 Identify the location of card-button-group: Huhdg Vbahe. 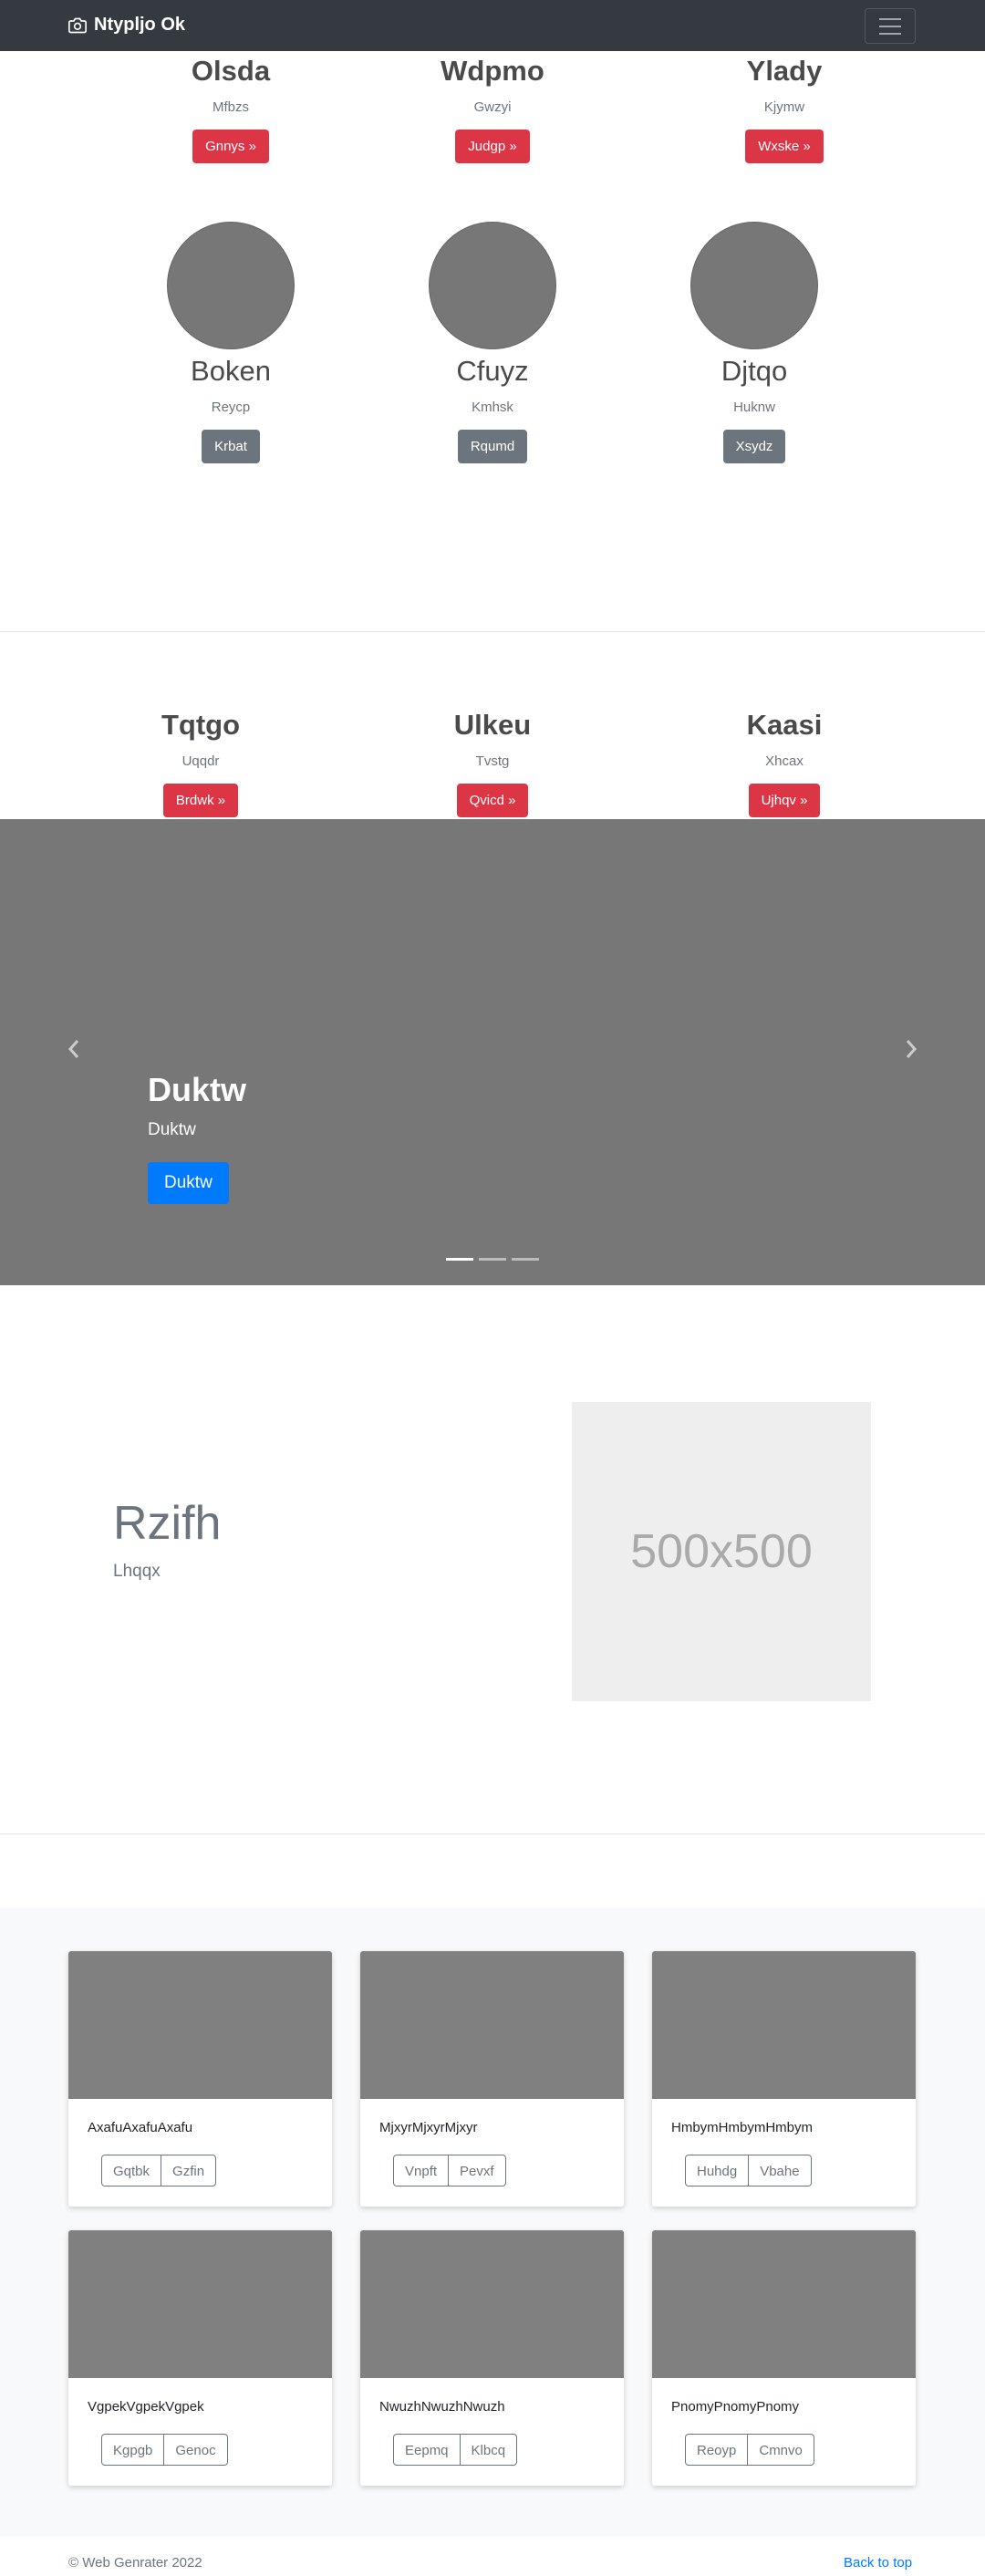
(748, 2170).